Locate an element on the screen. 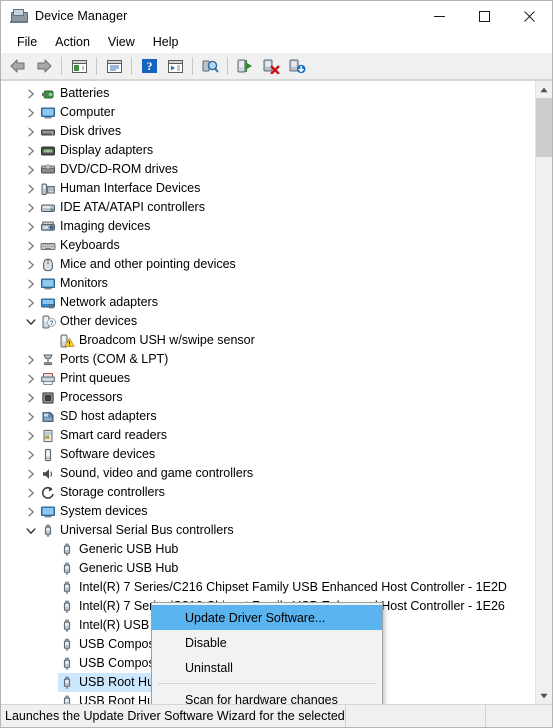  scan-for-hardware-changes-icon is located at coordinates (210, 66).